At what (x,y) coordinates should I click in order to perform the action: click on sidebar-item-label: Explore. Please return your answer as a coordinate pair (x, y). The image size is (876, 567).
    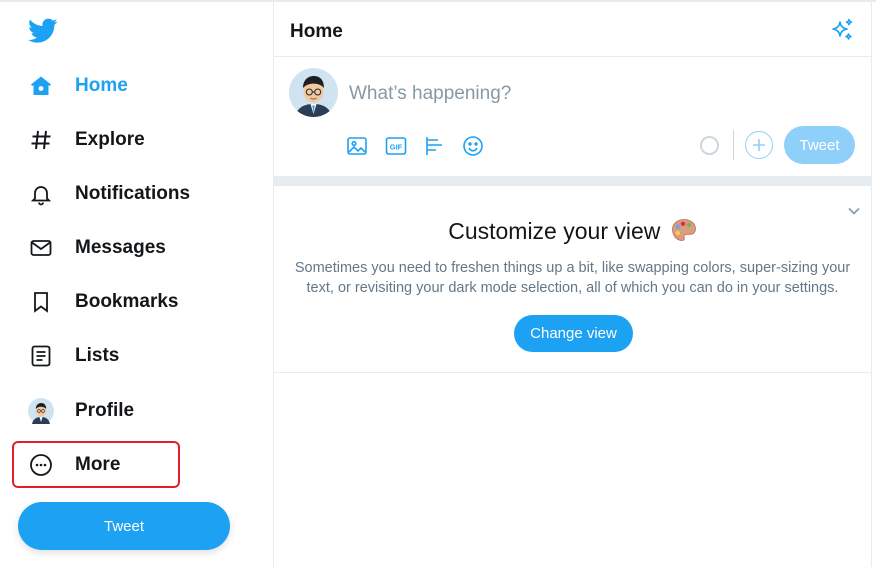
    Looking at the image, I should click on (110, 139).